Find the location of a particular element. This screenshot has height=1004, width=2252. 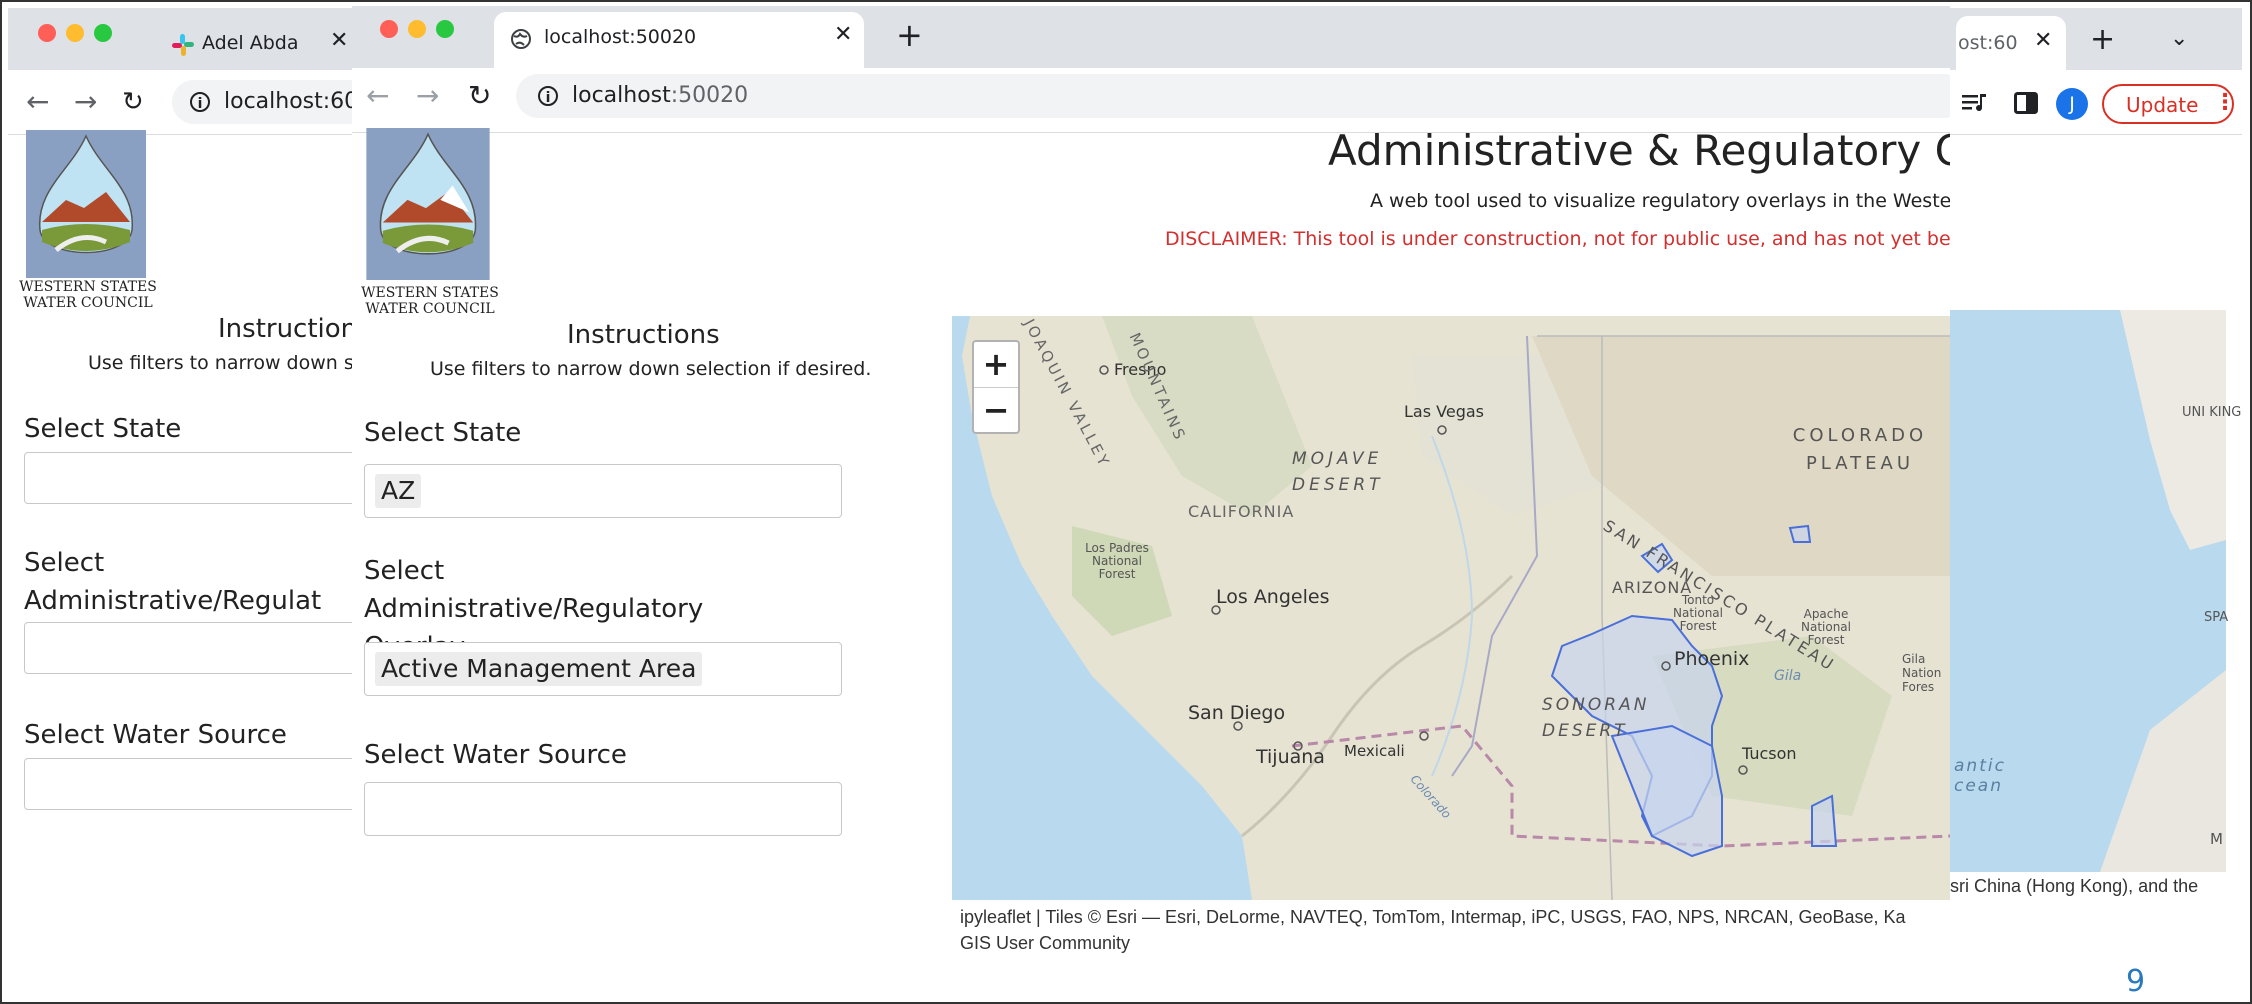

front-forward-arrow-icon: → is located at coordinates (427, 96).